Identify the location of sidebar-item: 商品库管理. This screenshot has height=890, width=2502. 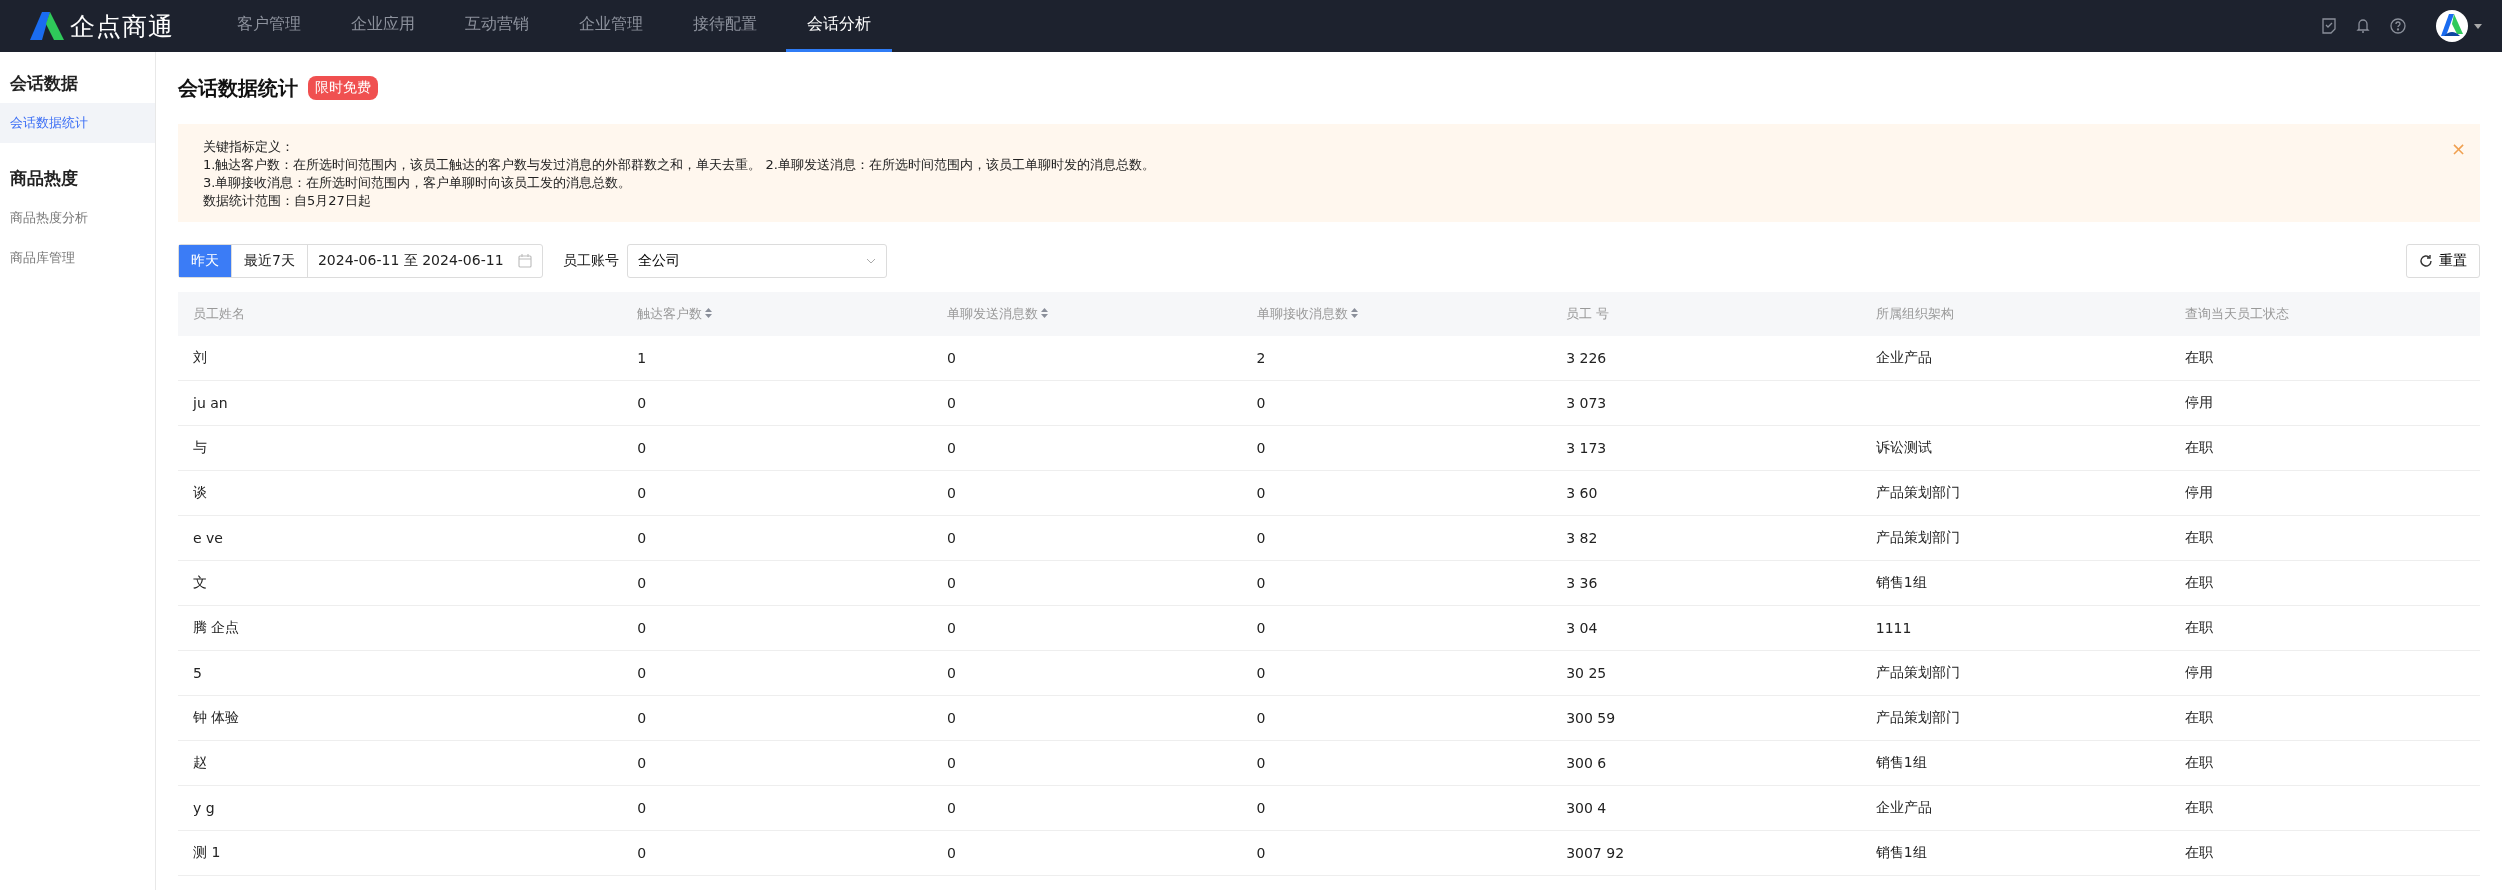
(77, 258).